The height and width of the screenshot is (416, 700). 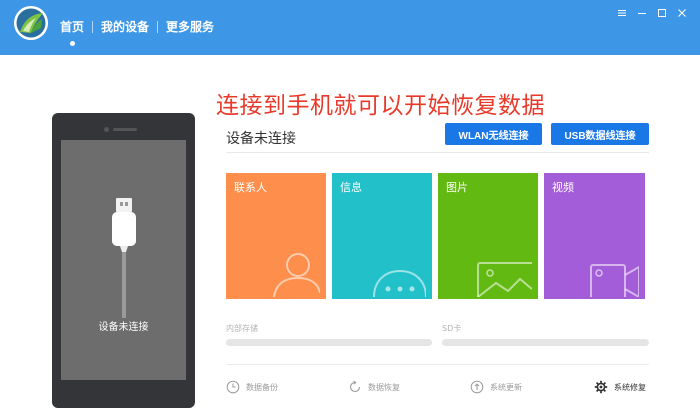 I want to click on sd-card-bar, so click(x=545, y=342).